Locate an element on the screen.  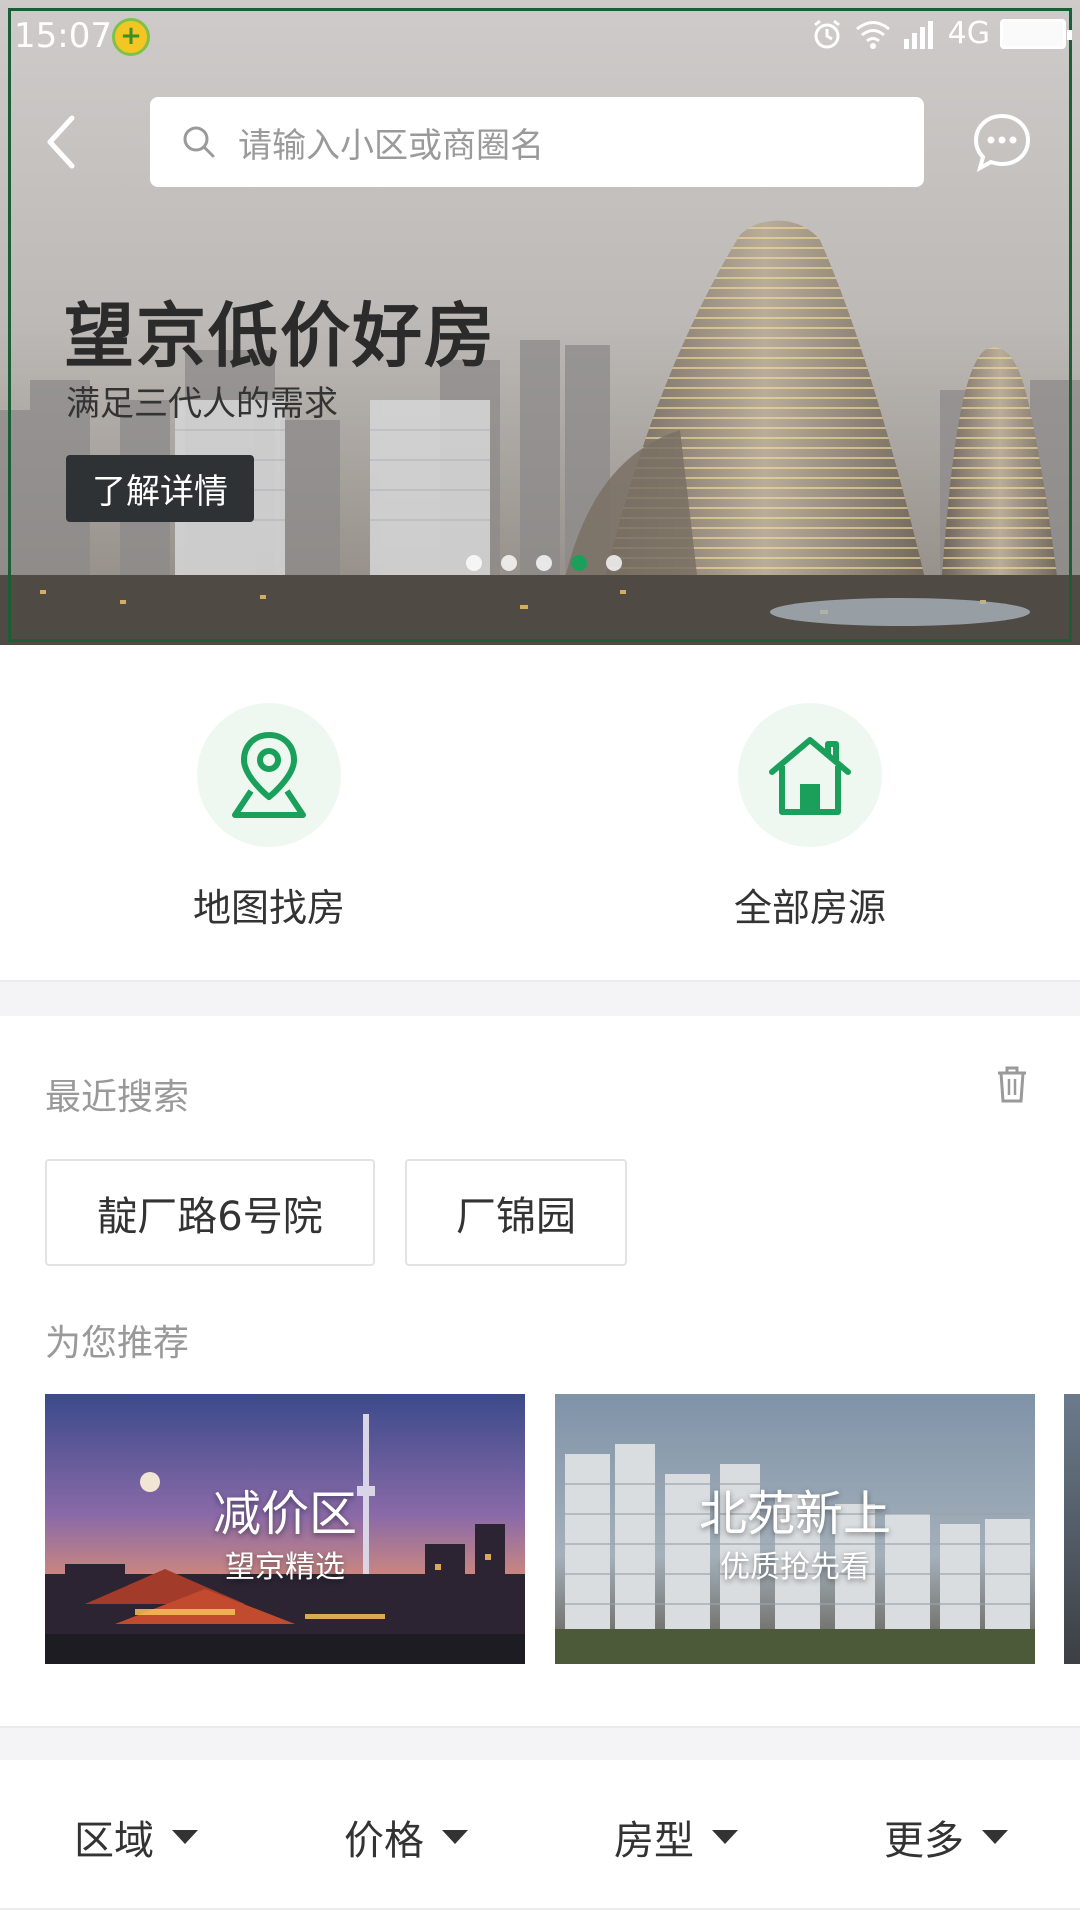
recommend-card-subtitle: 优质抢先看 is located at coordinates (795, 1567).